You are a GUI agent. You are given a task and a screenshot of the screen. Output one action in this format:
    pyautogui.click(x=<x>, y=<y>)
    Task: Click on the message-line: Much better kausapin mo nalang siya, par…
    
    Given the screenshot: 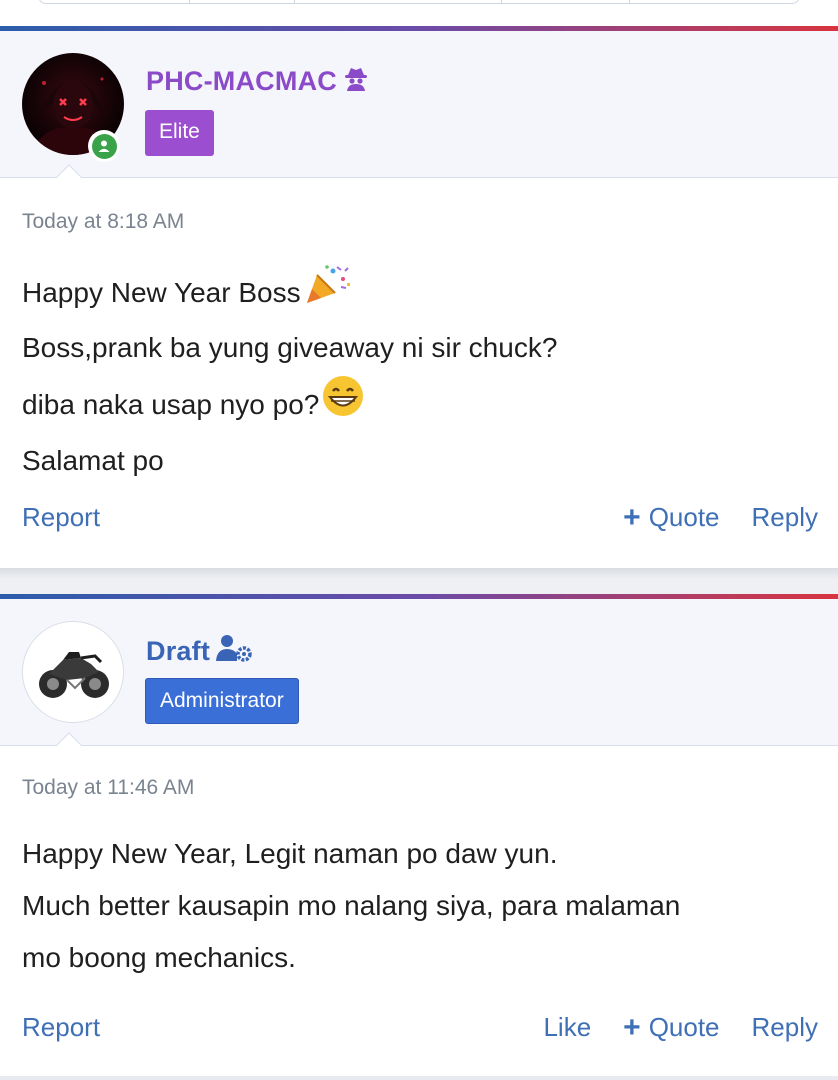 What is the action you would take?
    pyautogui.click(x=351, y=906)
    